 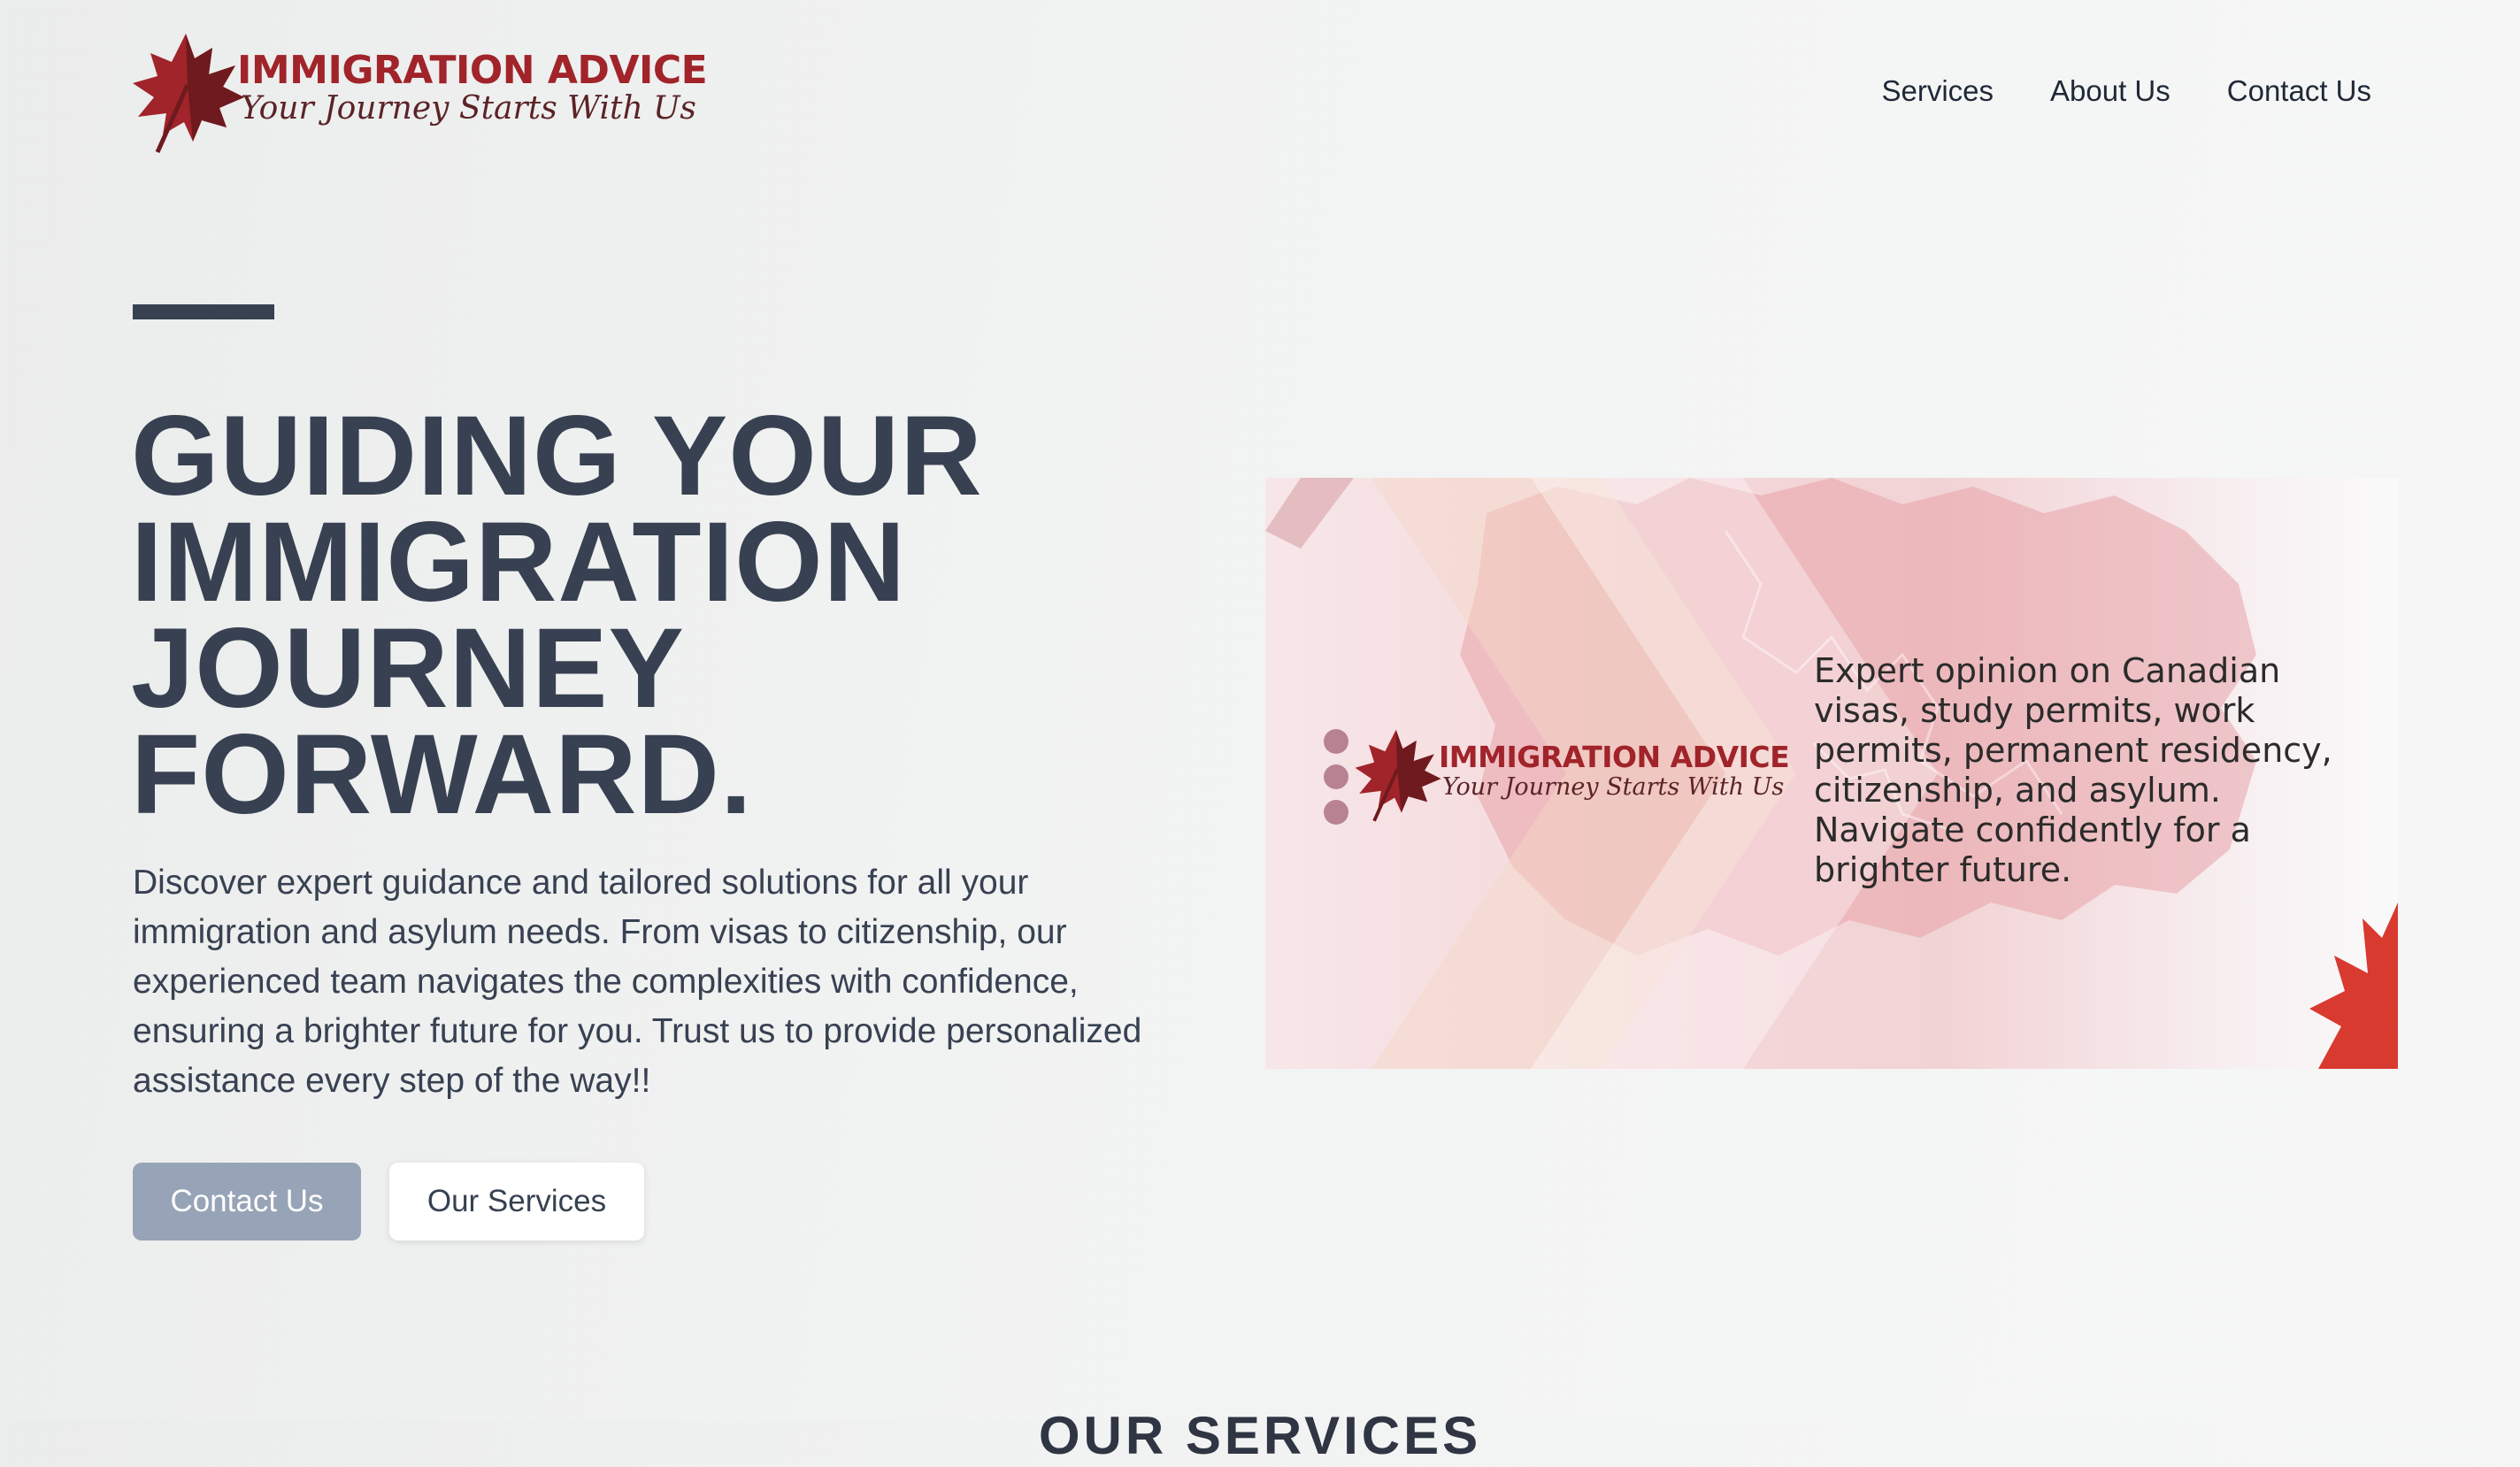 What do you see at coordinates (1260, 1435) in the screenshot?
I see `services-section-heading: OUR SERVICES` at bounding box center [1260, 1435].